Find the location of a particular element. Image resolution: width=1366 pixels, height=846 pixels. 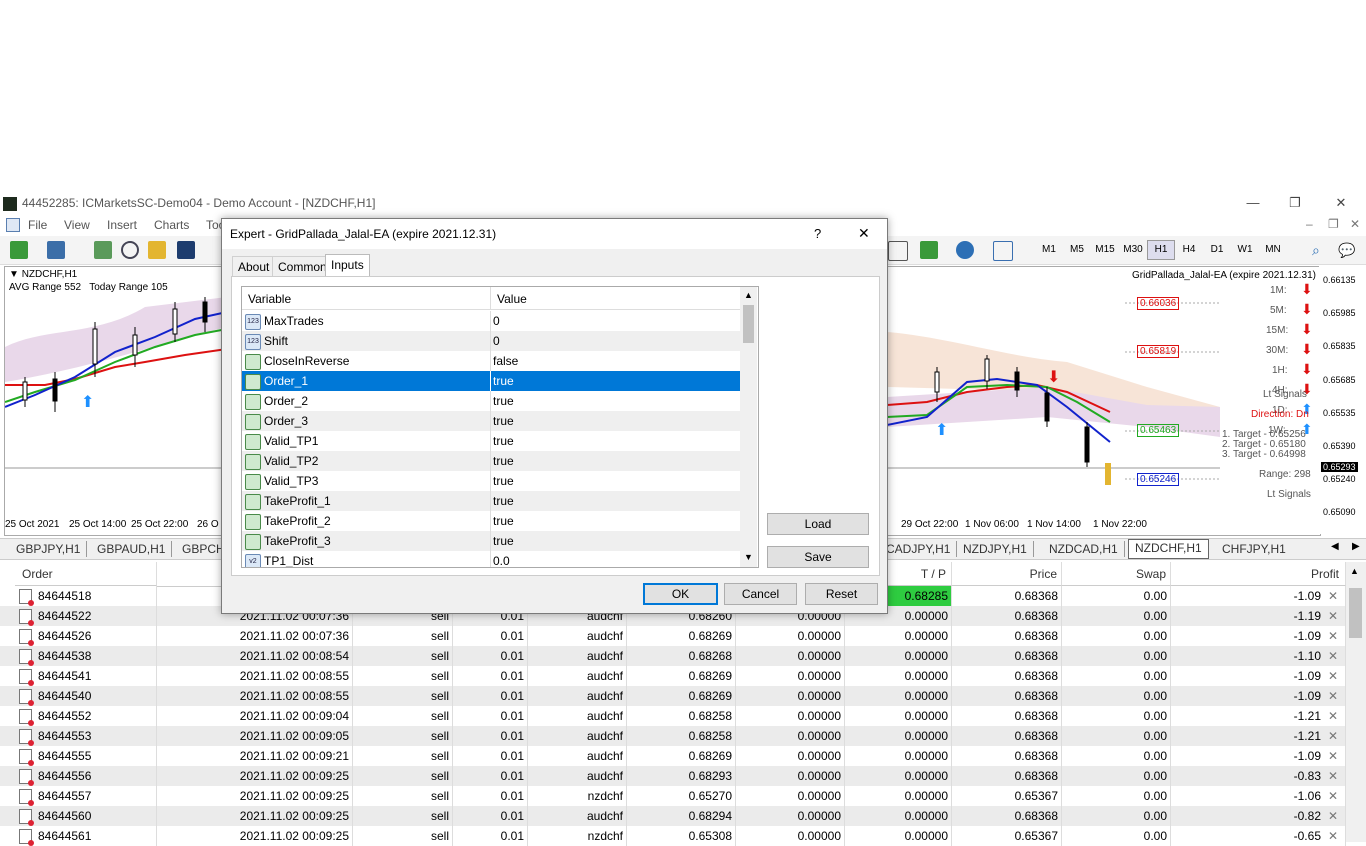

crosshair-icon is located at coordinates (898, 251).